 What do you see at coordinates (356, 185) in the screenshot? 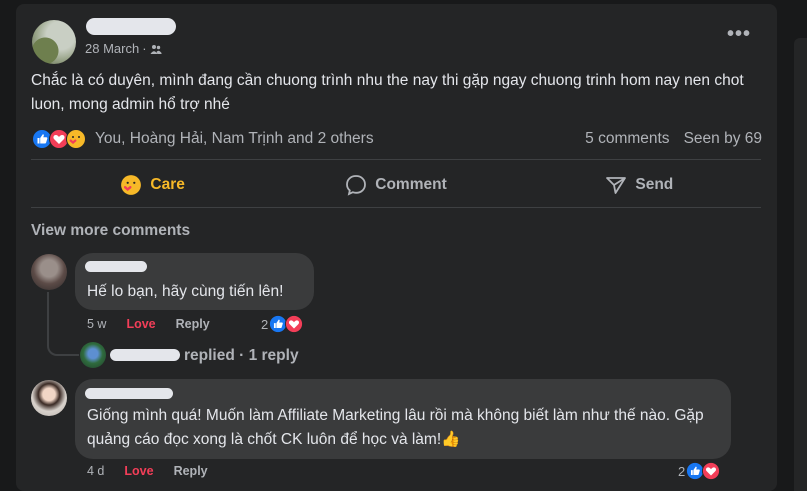
I see `comment-icon` at bounding box center [356, 185].